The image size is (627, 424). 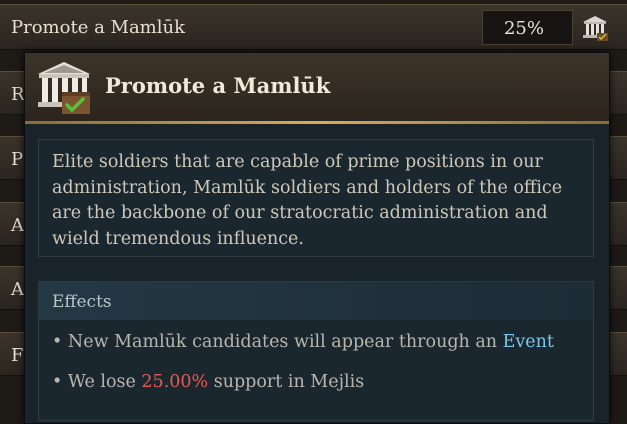 I want to click on option-label: P, so click(x=17, y=159).